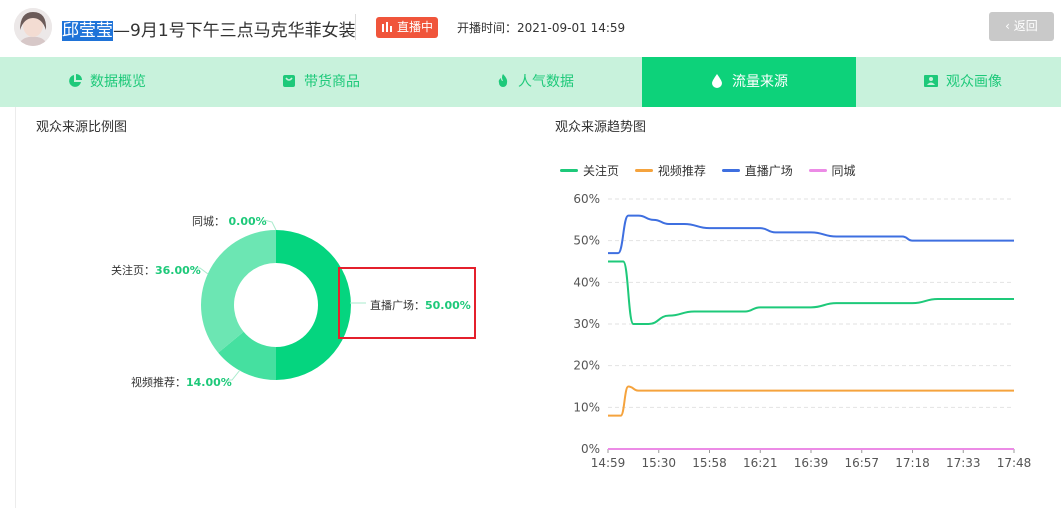  Describe the element at coordinates (181, 382) in the screenshot. I see `pie-label-video: 视频推荐：14.00%` at that location.